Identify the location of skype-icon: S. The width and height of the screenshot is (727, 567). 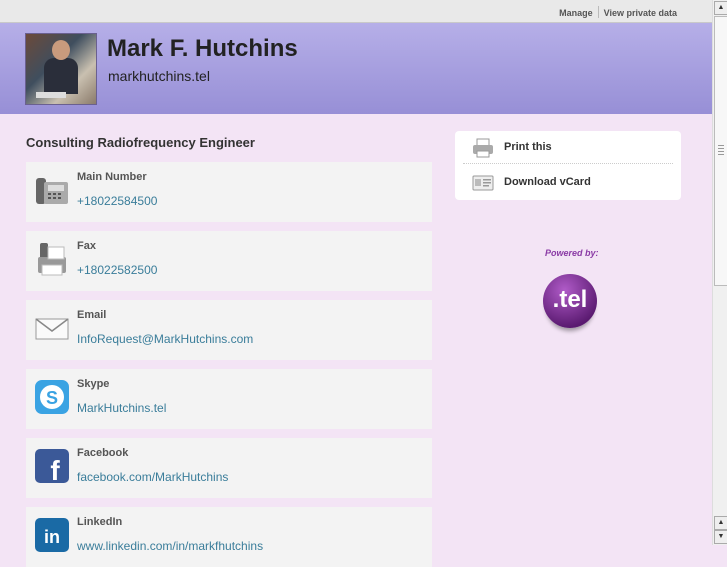
(52, 397).